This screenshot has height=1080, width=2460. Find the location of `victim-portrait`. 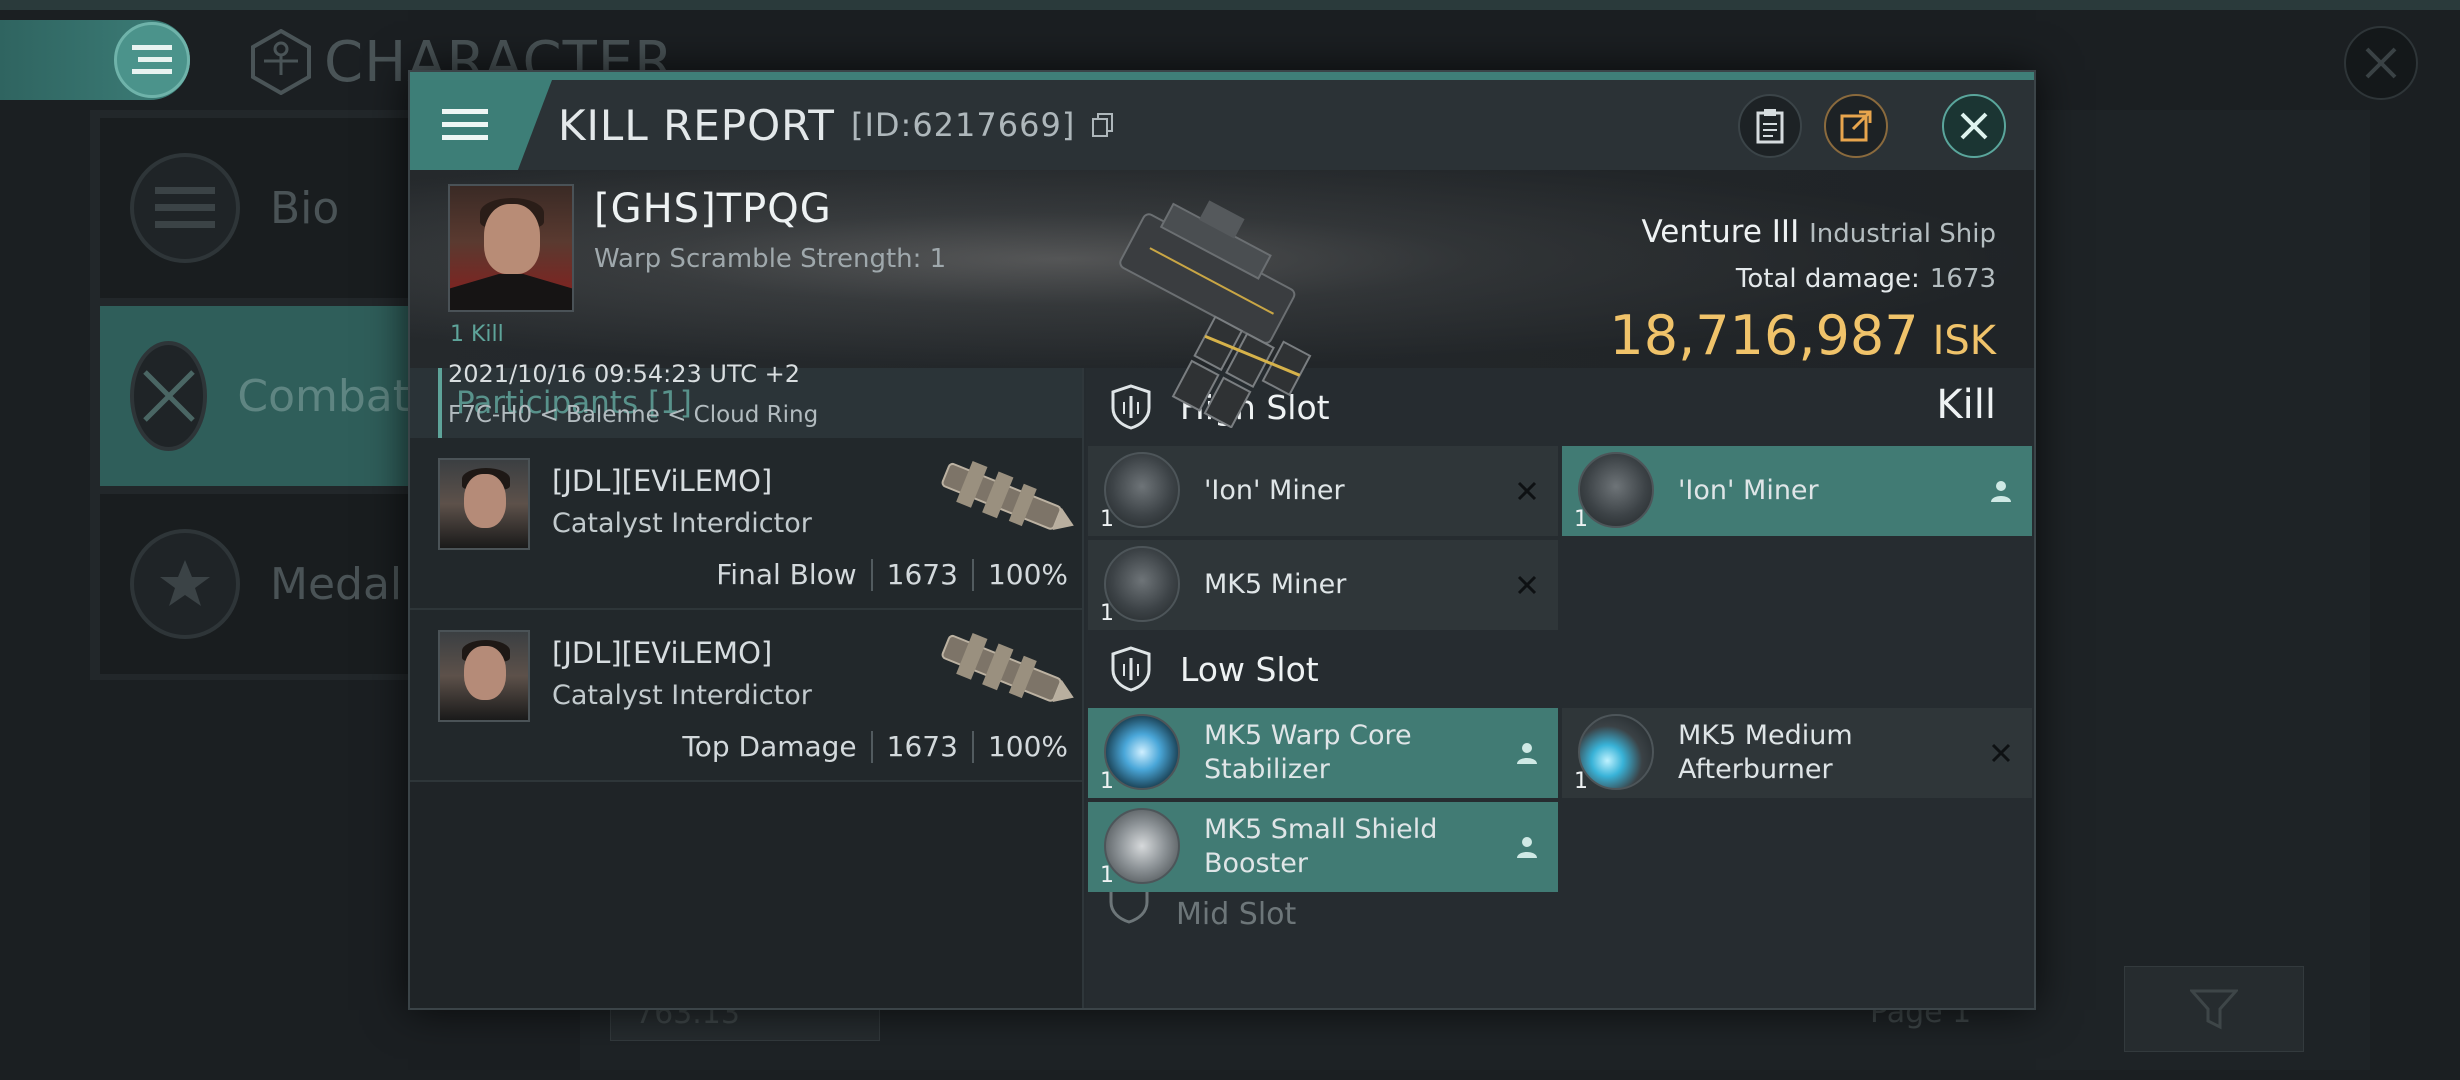

victim-portrait is located at coordinates (511, 248).